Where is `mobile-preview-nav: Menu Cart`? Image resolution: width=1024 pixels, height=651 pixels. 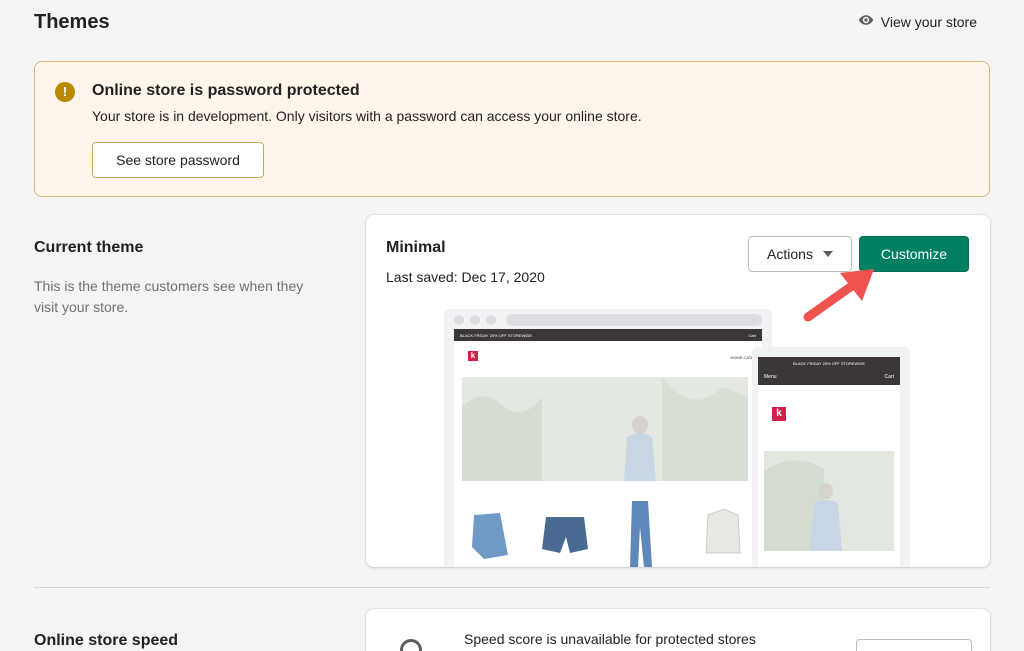 mobile-preview-nav: Menu Cart is located at coordinates (829, 378).